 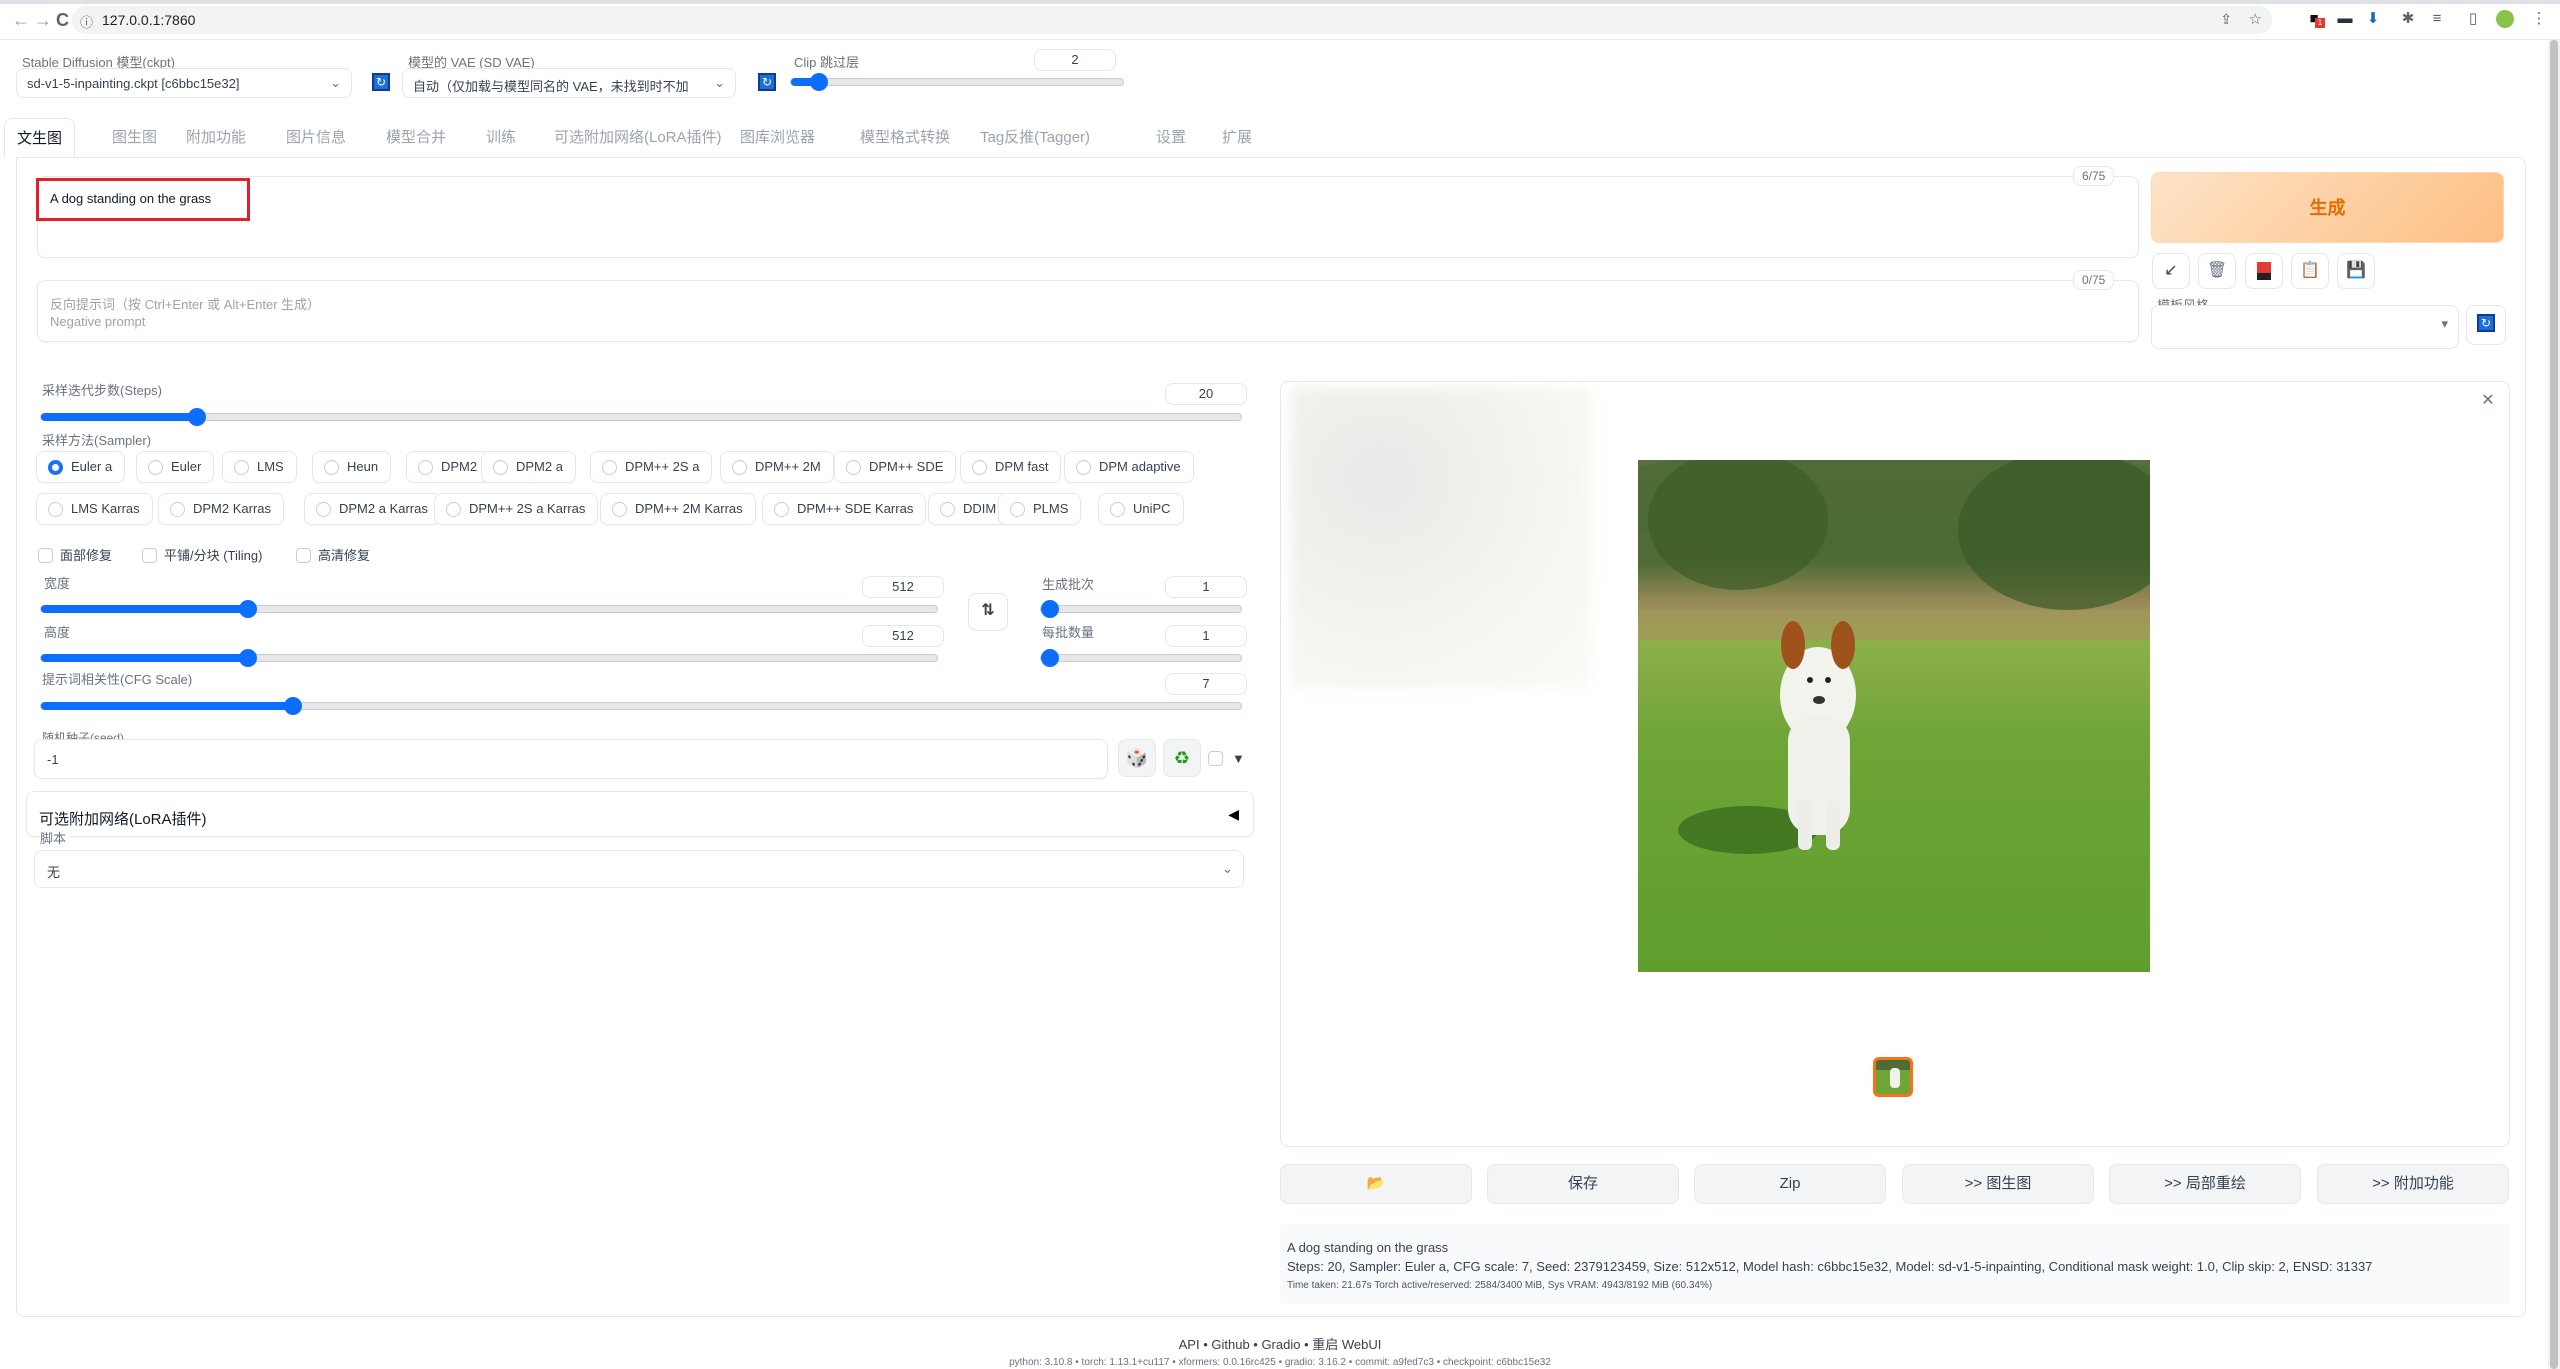 I want to click on download-extension-icon: ⬇, so click(x=2373, y=19).